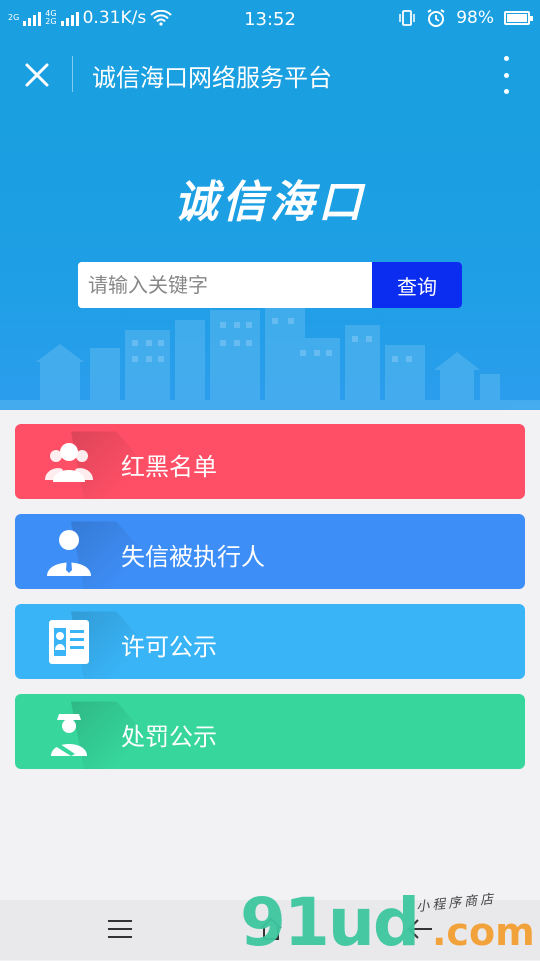  What do you see at coordinates (169, 467) in the screenshot?
I see `menu-item-label: 红黑名单` at bounding box center [169, 467].